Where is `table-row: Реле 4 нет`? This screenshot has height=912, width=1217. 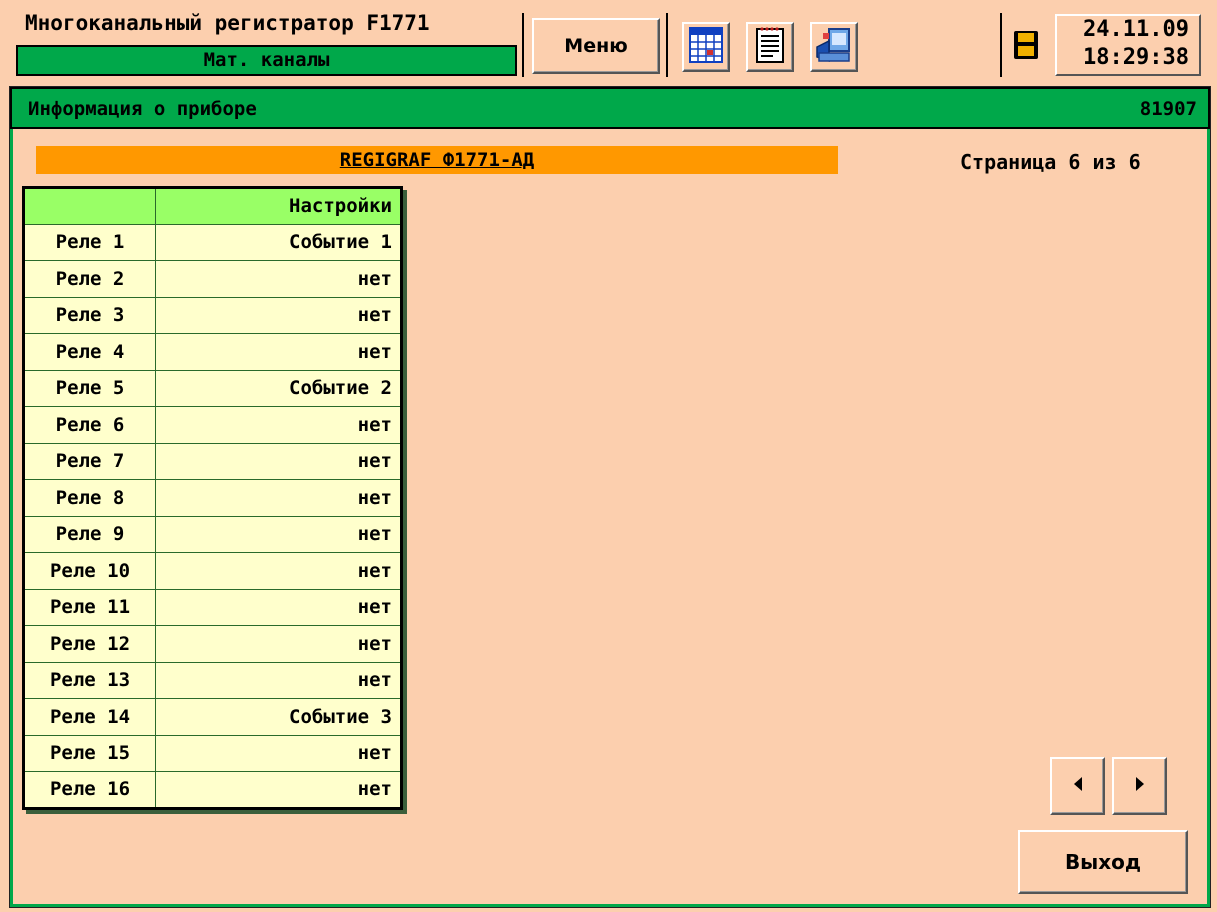 table-row: Реле 4 нет is located at coordinates (212, 352).